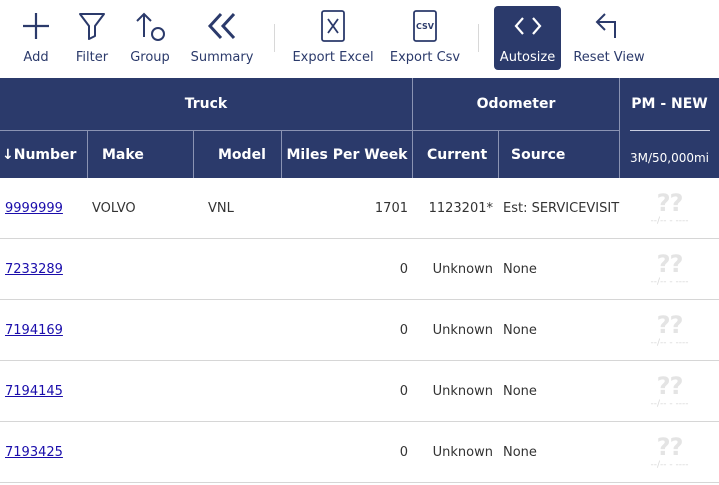 This screenshot has width=719, height=485. I want to click on code-brackets-icon, so click(528, 26).